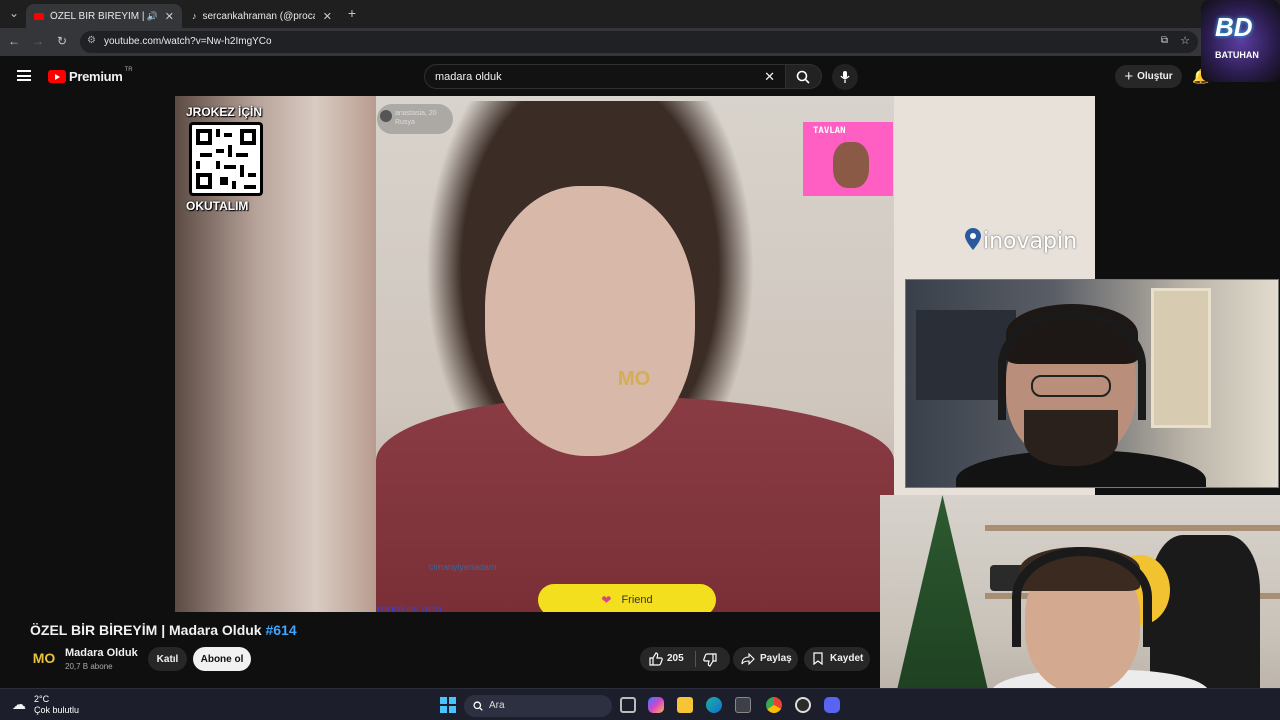 The height and width of the screenshot is (720, 1280). Describe the element at coordinates (224, 112) in the screenshot. I see `qr-title: JROKEZ İÇİN` at that location.